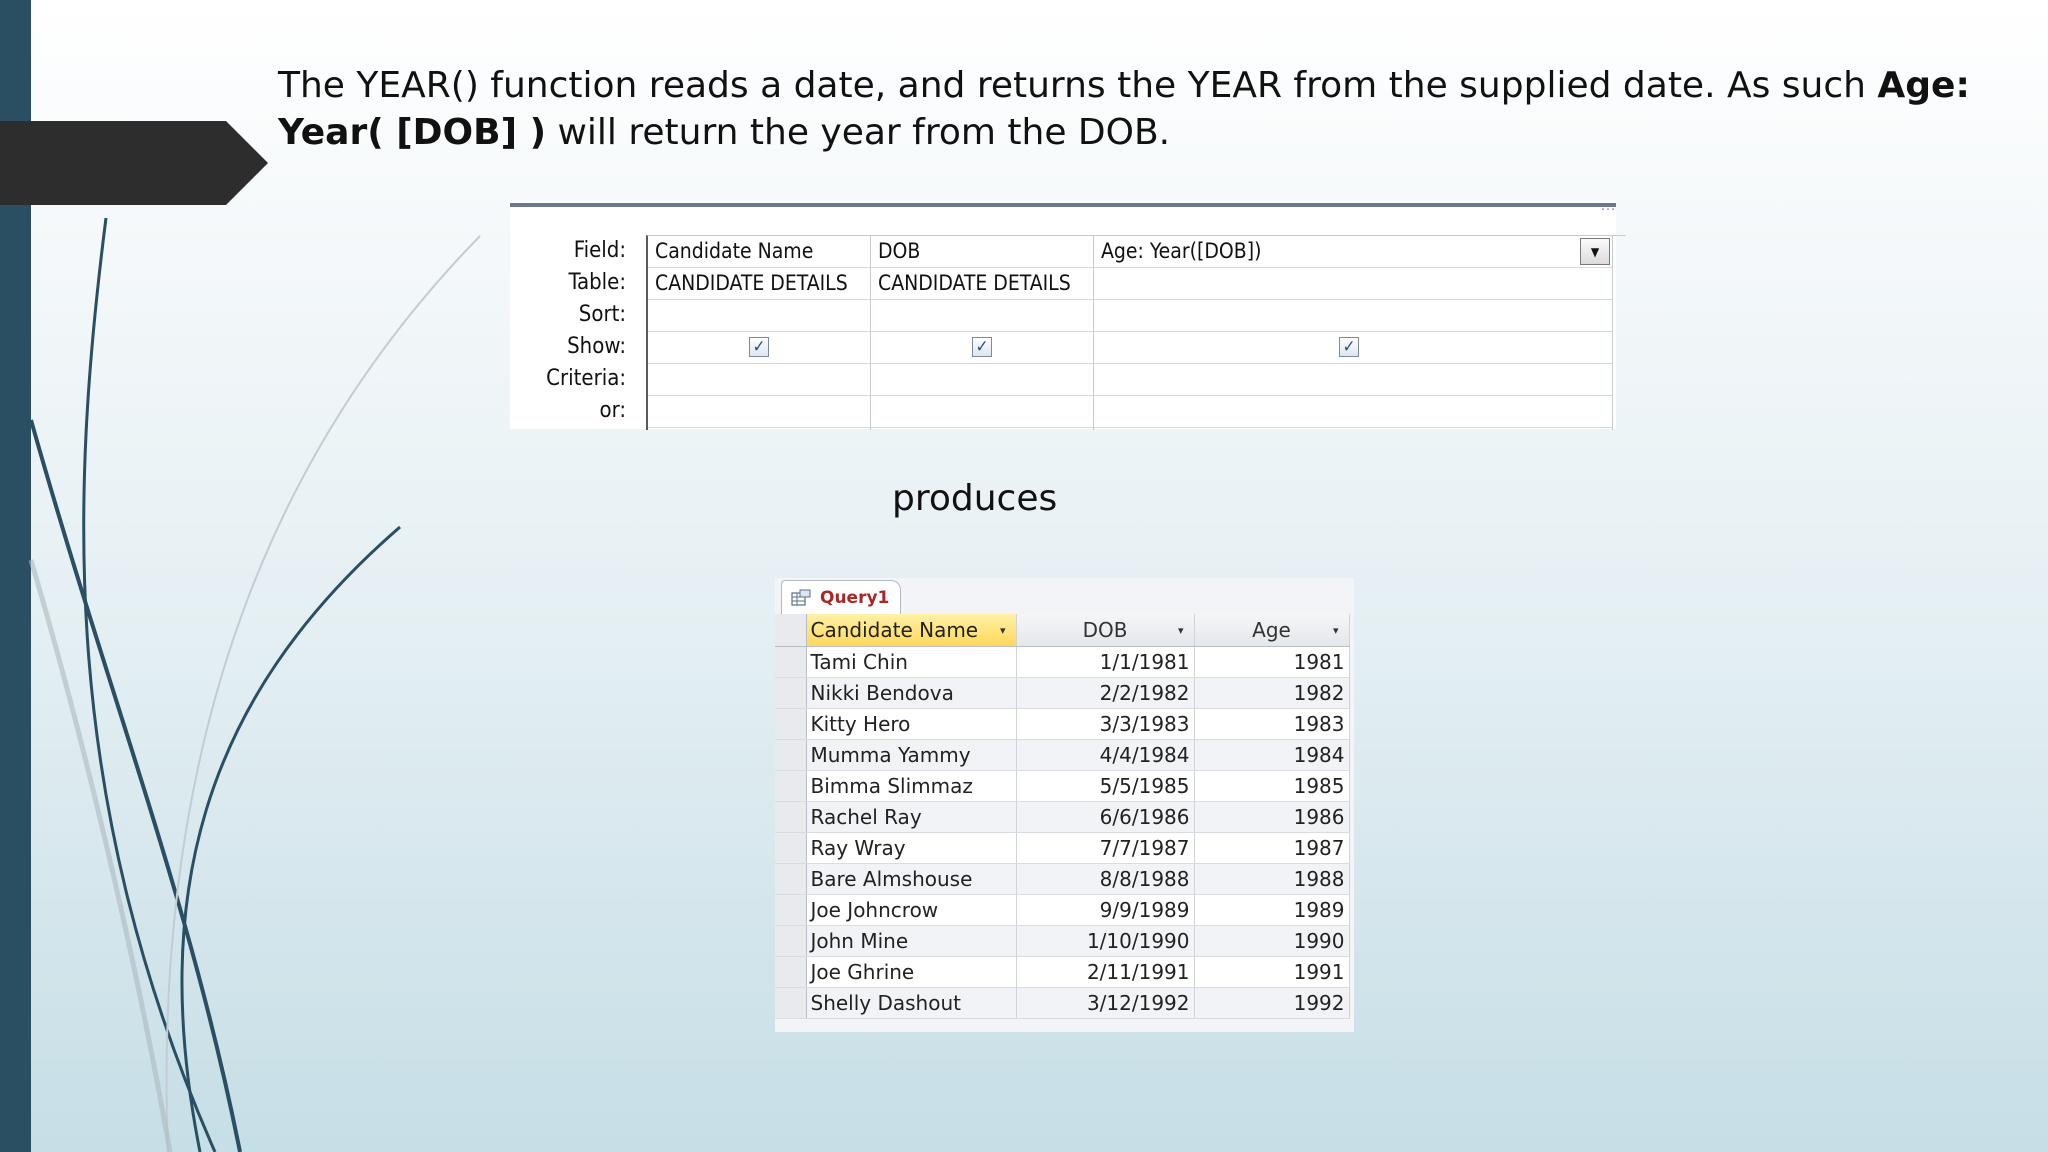 The height and width of the screenshot is (1152, 2048). I want to click on cell-age: 1990, so click(1272, 941).